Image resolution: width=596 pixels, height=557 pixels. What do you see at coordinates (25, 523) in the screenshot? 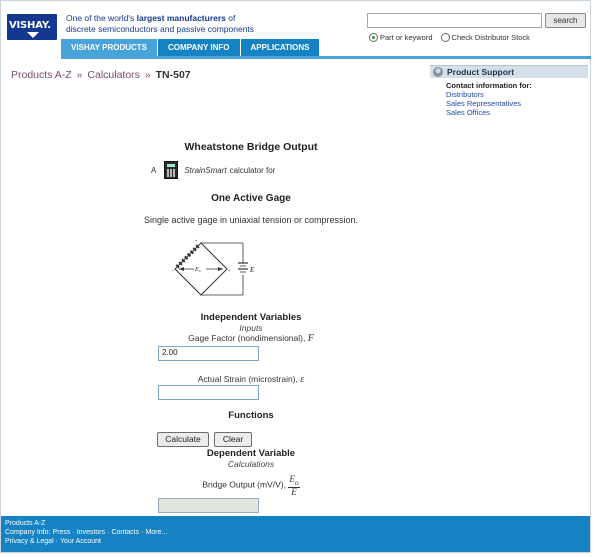
I see `footer-products-az: Products A-Z` at bounding box center [25, 523].